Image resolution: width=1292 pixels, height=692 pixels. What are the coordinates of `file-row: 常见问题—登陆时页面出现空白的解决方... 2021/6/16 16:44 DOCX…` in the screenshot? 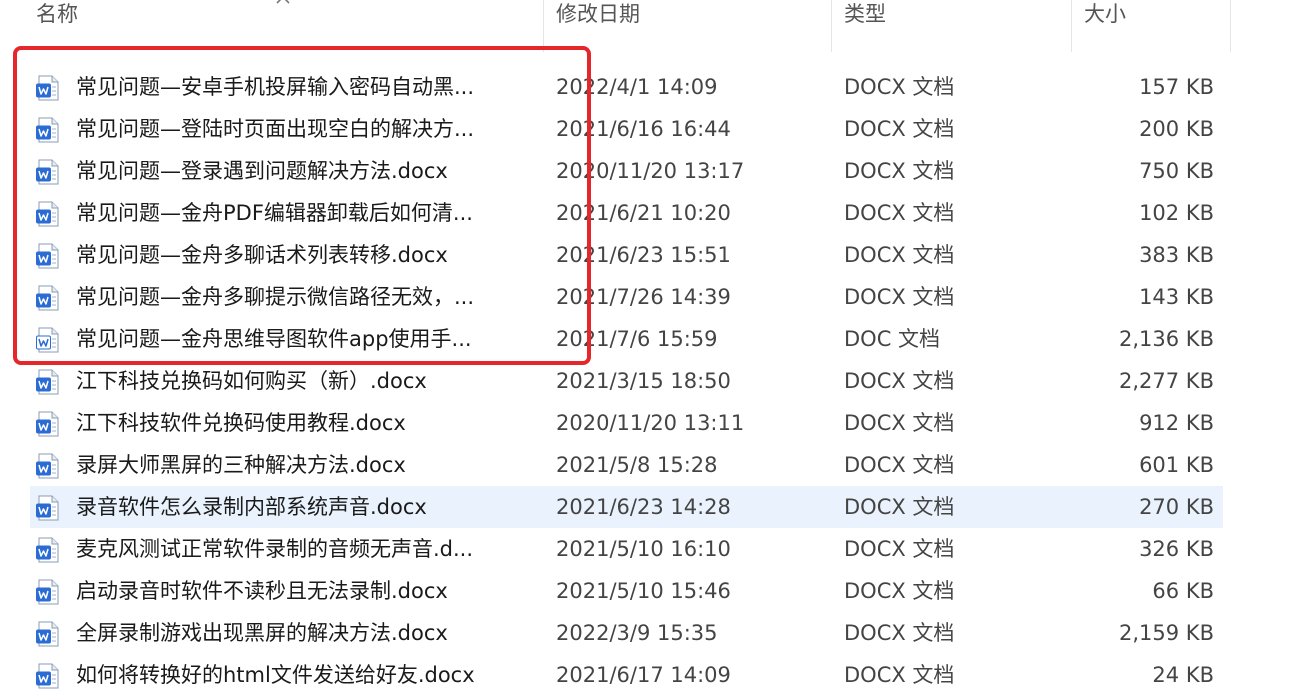 It's located at (646, 129).